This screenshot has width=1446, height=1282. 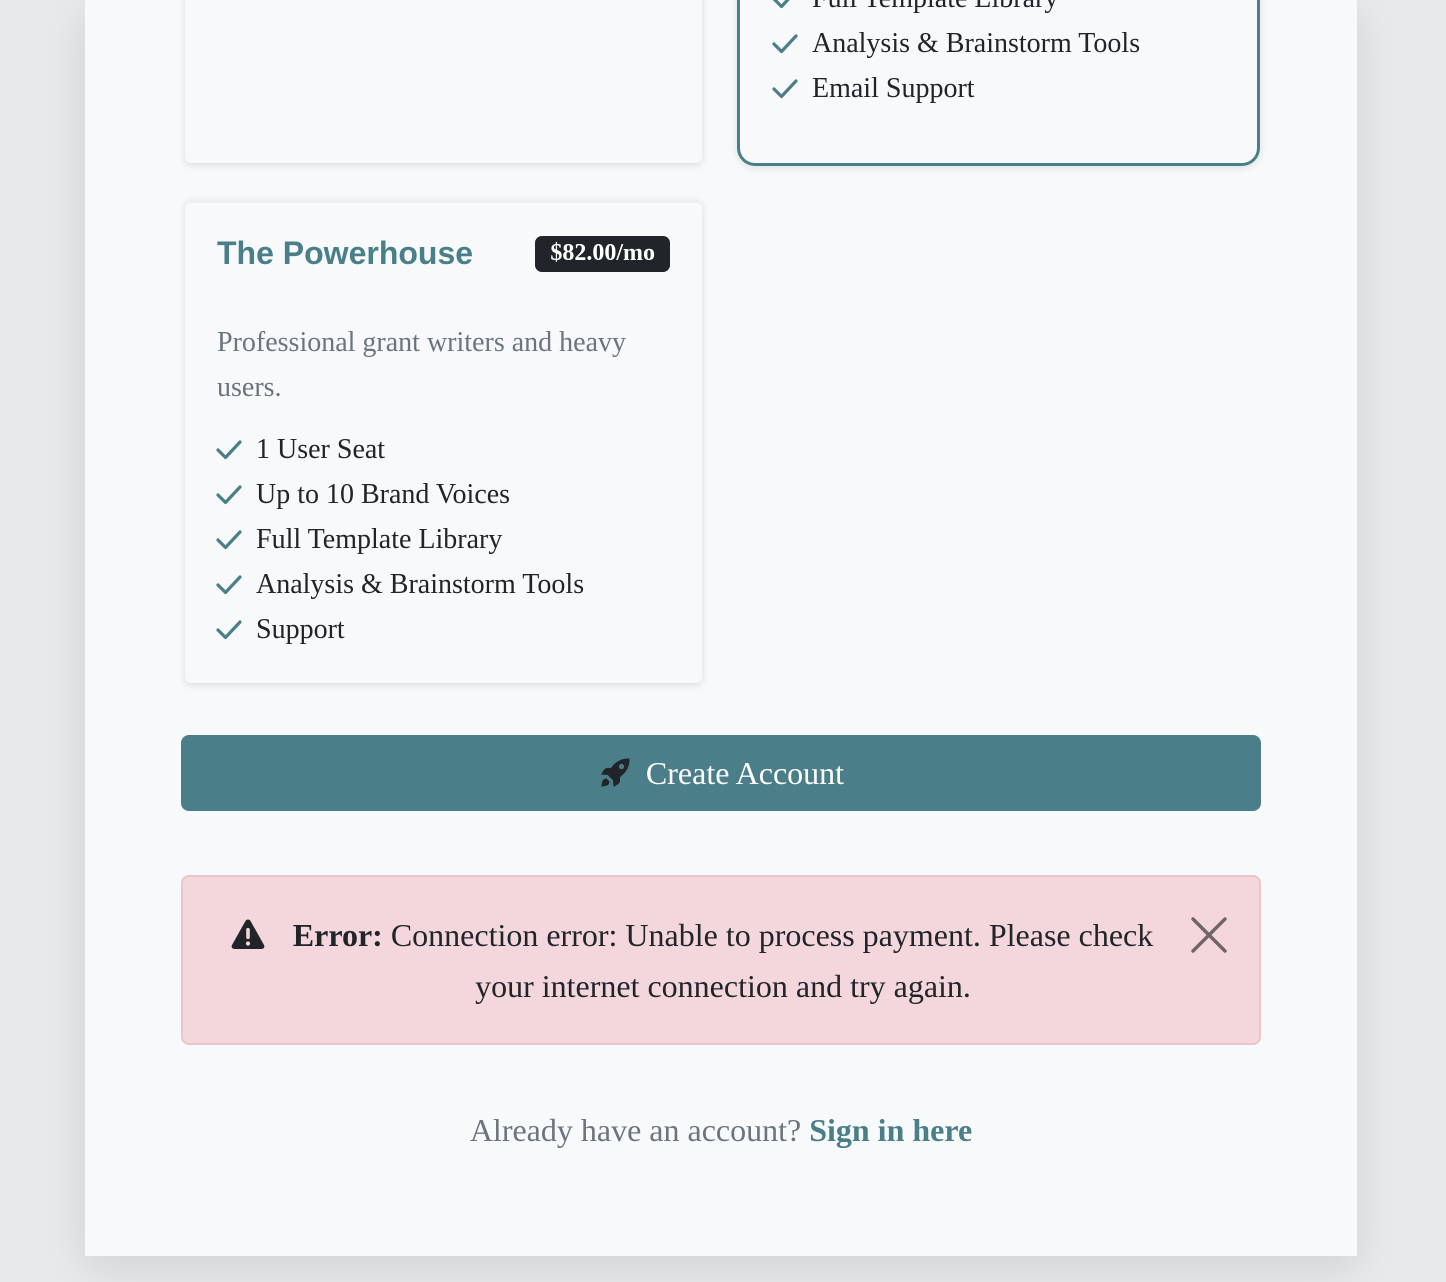 What do you see at coordinates (248, 934) in the screenshot?
I see `warning-triangle-icon` at bounding box center [248, 934].